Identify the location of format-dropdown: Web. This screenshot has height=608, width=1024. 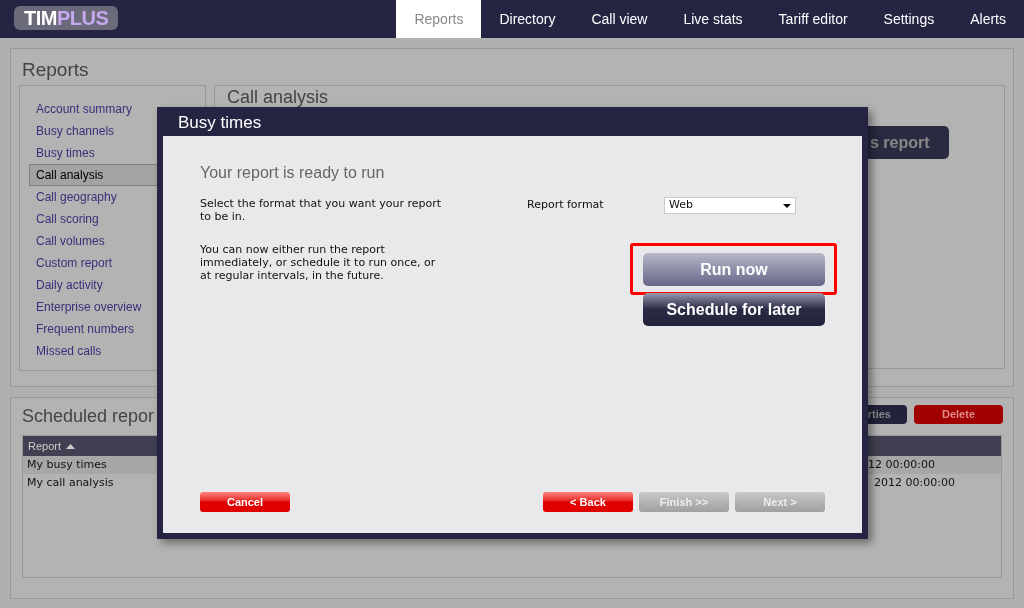
(730, 205).